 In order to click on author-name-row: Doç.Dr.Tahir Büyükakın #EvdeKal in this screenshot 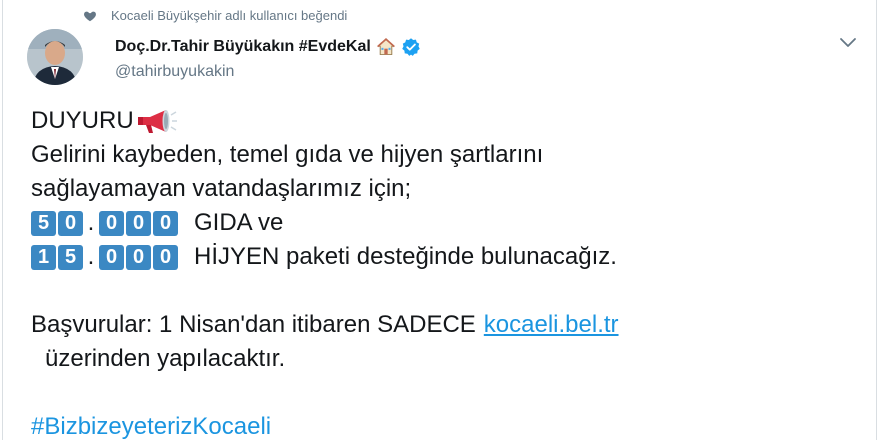, I will do `click(268, 47)`.